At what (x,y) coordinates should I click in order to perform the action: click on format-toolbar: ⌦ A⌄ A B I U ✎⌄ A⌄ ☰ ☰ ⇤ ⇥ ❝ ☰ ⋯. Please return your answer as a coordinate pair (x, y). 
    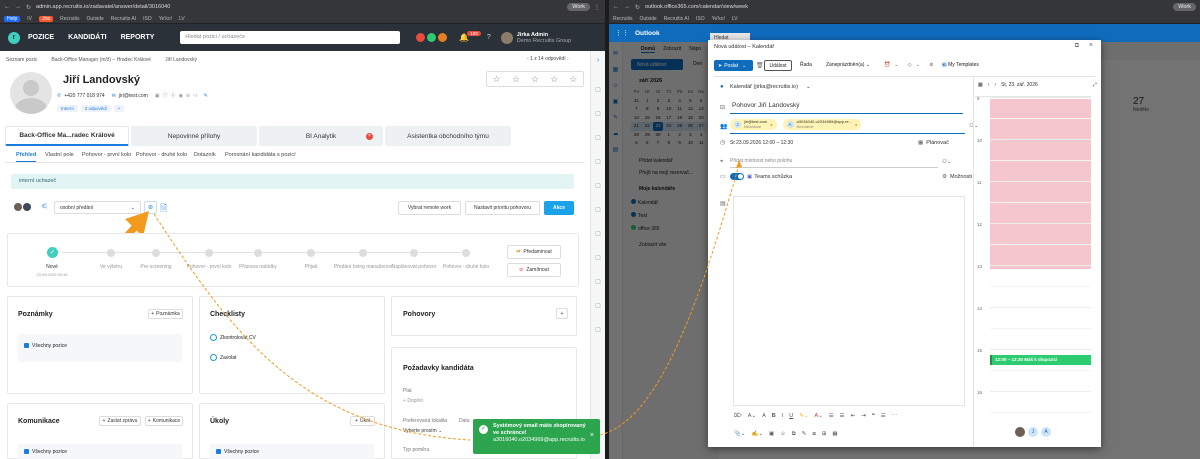
    Looking at the image, I should click on (849, 416).